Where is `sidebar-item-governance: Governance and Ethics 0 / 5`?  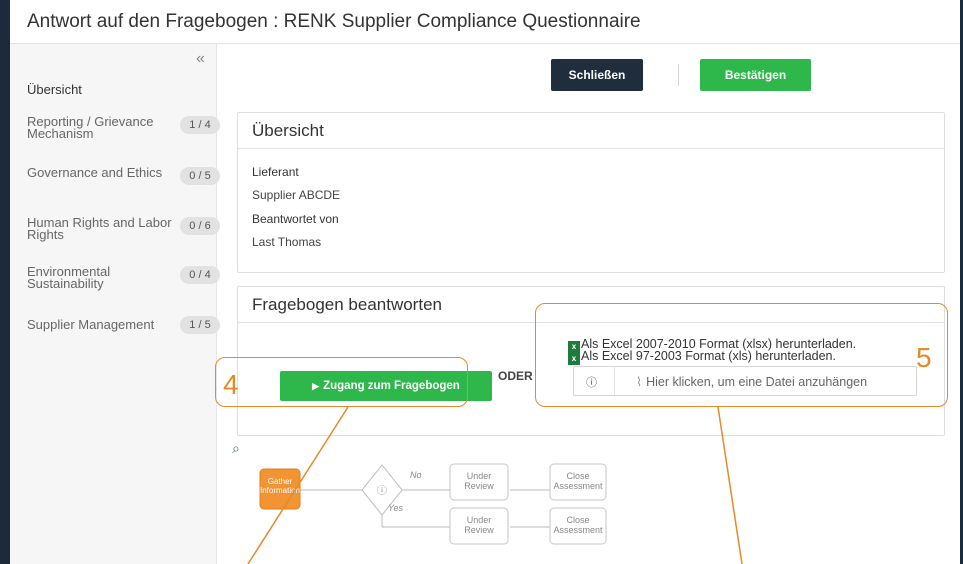 sidebar-item-governance: Governance and Ethics 0 / 5 is located at coordinates (123, 184).